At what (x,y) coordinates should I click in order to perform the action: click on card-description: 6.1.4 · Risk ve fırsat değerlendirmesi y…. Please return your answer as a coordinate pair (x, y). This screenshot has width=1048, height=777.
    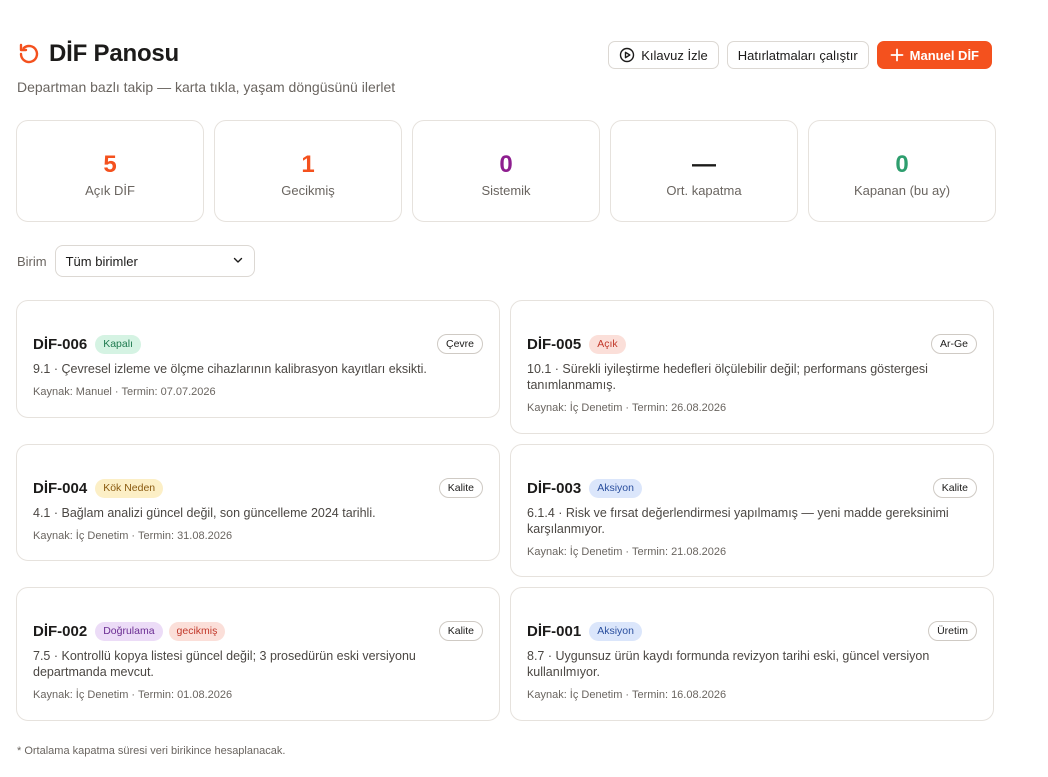
    Looking at the image, I should click on (738, 521).